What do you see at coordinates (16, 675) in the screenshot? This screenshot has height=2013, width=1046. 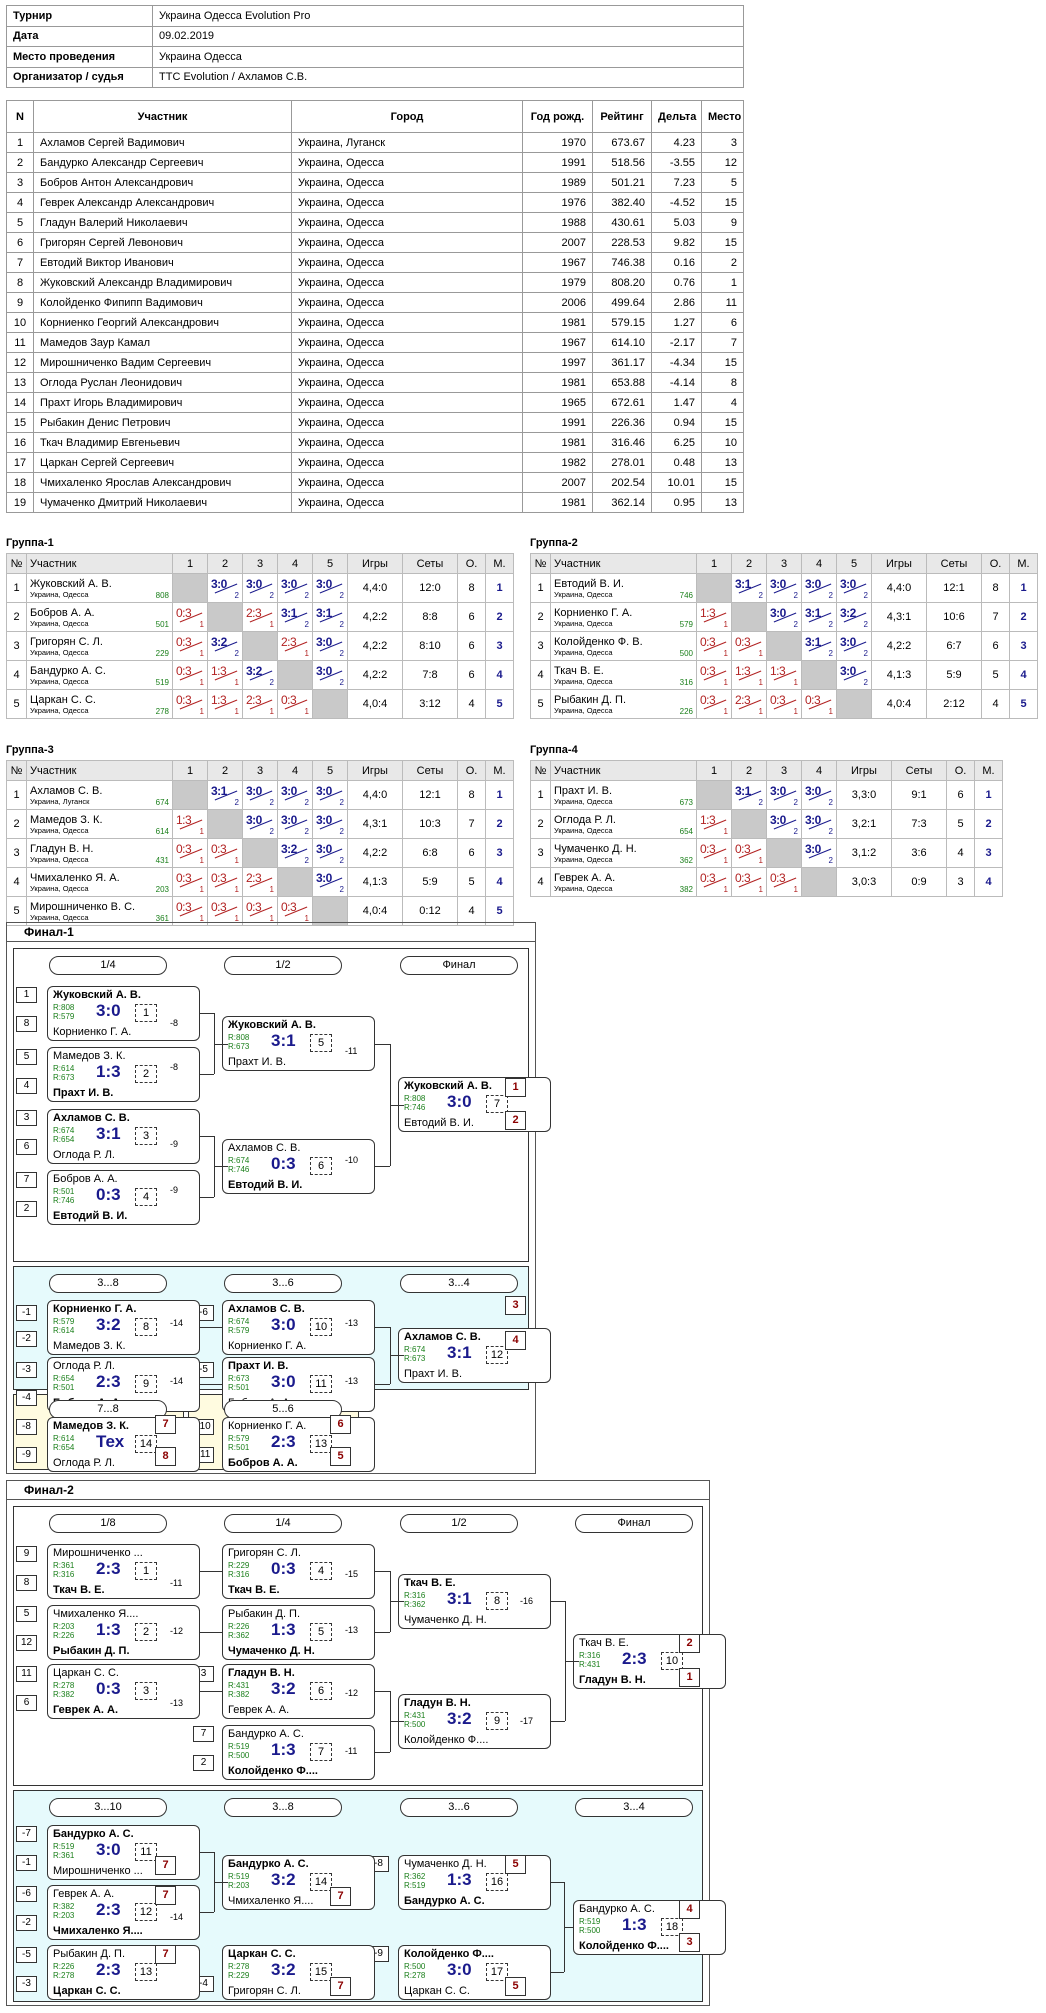 I see `group-player-no: 4` at bounding box center [16, 675].